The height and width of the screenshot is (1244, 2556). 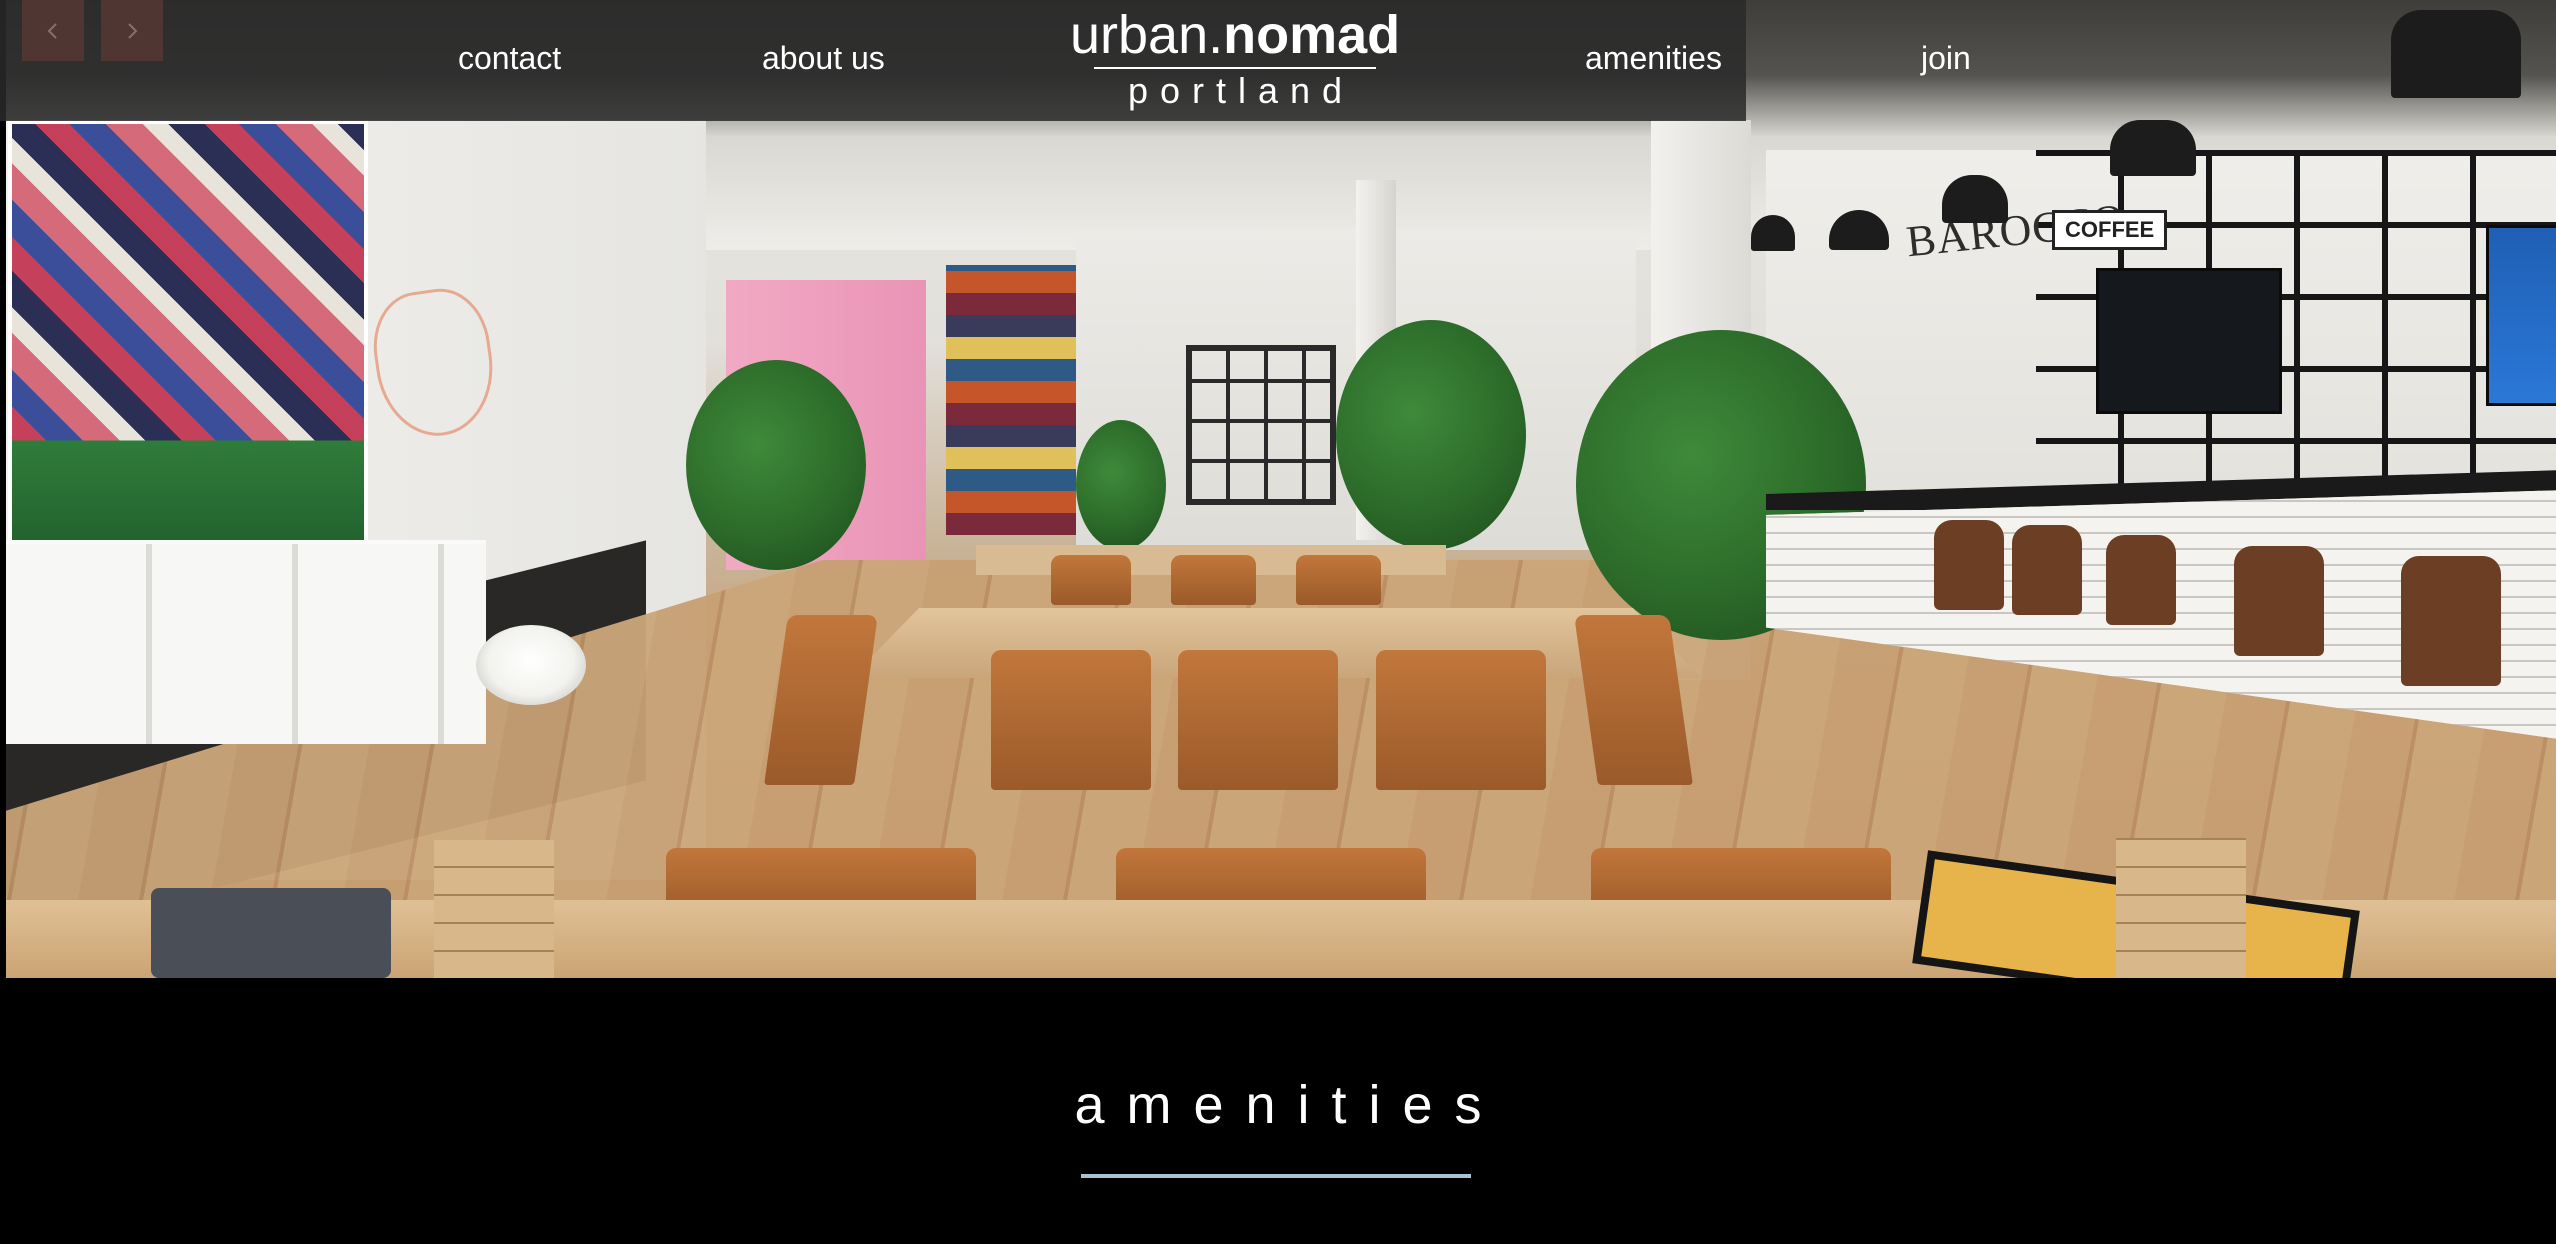 I want to click on logo-emphasis: nomad, so click(x=1312, y=35).